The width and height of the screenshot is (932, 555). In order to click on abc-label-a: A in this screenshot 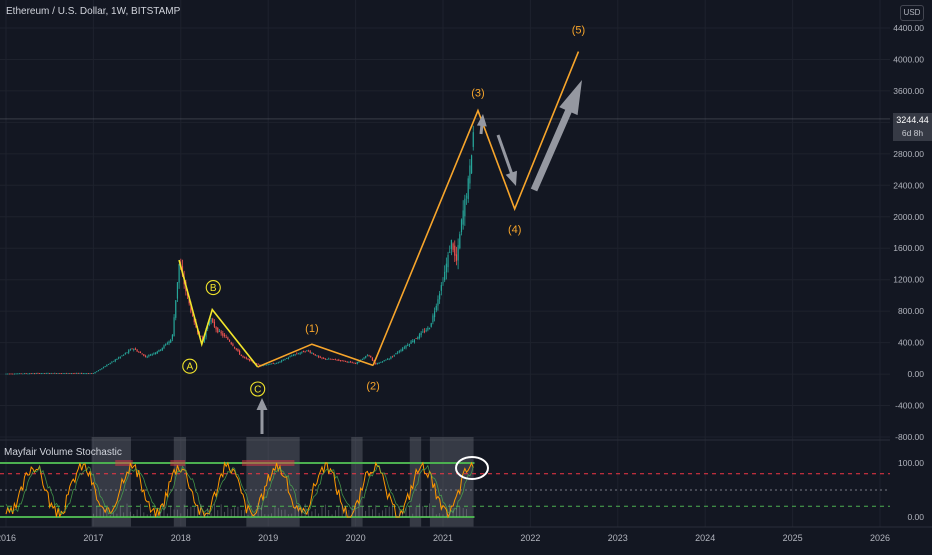, I will do `click(189, 367)`.